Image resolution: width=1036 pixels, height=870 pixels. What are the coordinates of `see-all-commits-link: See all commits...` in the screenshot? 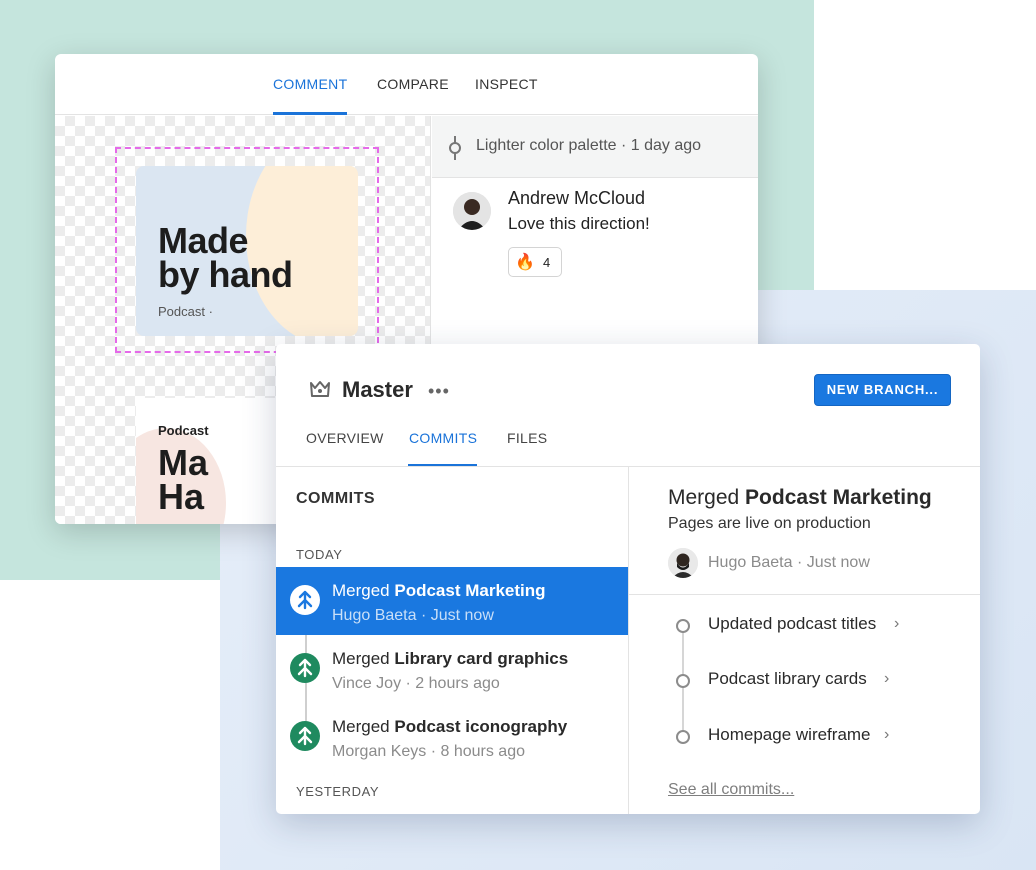 It's located at (731, 790).